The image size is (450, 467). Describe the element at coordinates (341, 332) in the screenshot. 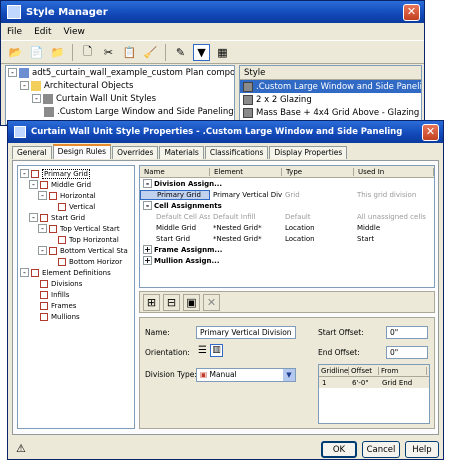

I see `start-offset-label: Start Offset:` at that location.